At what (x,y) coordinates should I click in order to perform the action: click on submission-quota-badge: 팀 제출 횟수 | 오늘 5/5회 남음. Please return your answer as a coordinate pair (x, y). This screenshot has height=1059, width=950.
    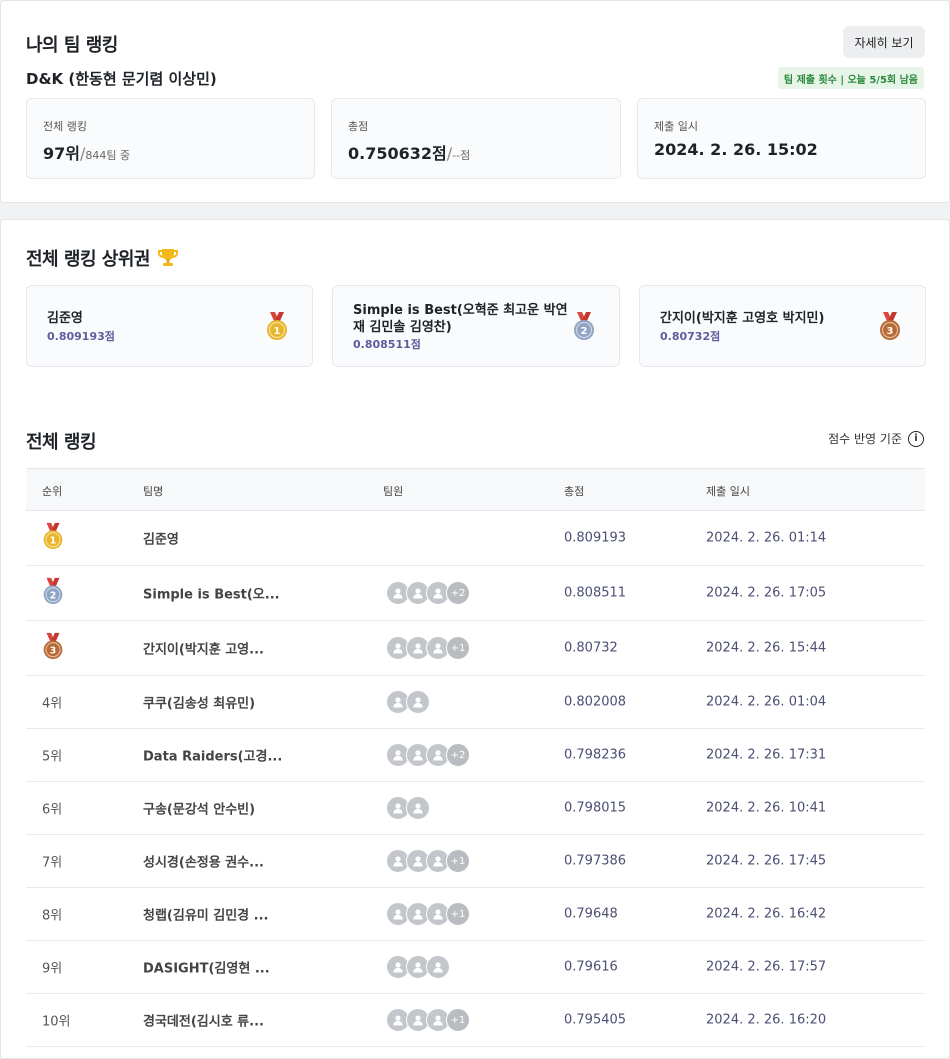
    Looking at the image, I should click on (850, 78).